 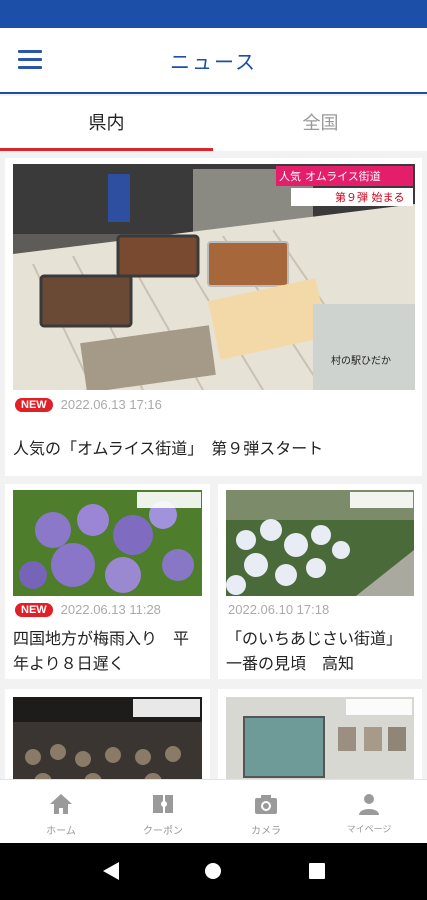 I want to click on nav-home: ホーム, so click(x=61, y=812).